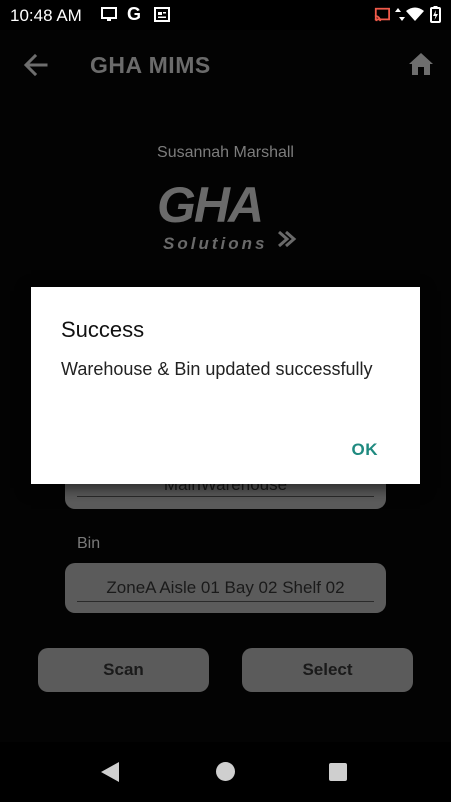 Image resolution: width=451 pixels, height=802 pixels. Describe the element at coordinates (225, 67) in the screenshot. I see `app-bar: GHA MIMS` at that location.